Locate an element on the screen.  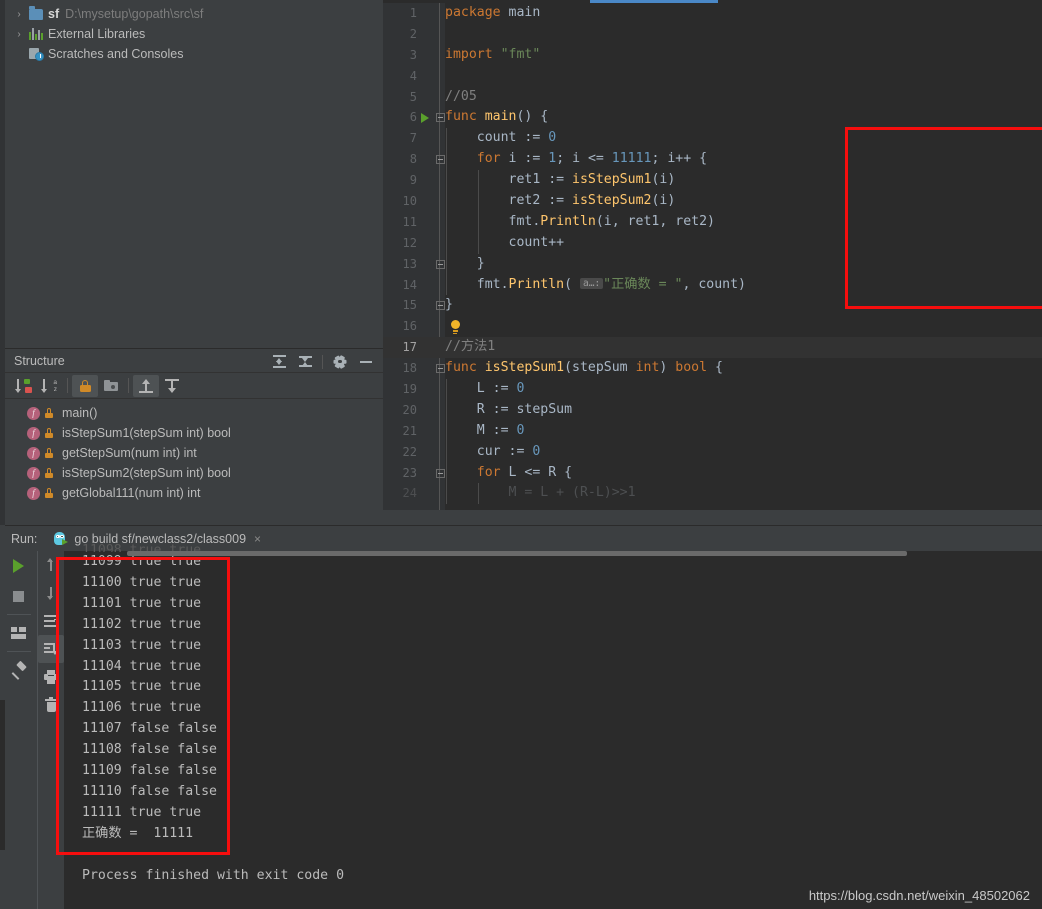
minimize-icon is located at coordinates (366, 362).